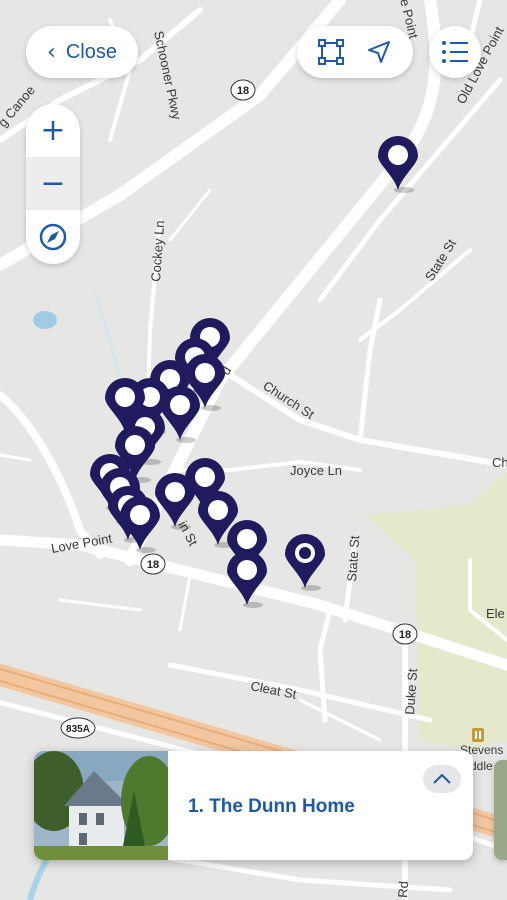 The width and height of the screenshot is (507, 900). Describe the element at coordinates (499, 462) in the screenshot. I see `street-label-ch: Ch` at that location.